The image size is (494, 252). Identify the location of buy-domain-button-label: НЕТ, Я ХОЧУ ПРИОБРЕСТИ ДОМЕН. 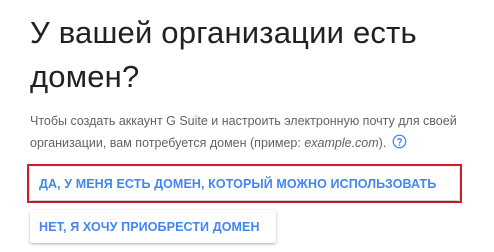
(149, 226).